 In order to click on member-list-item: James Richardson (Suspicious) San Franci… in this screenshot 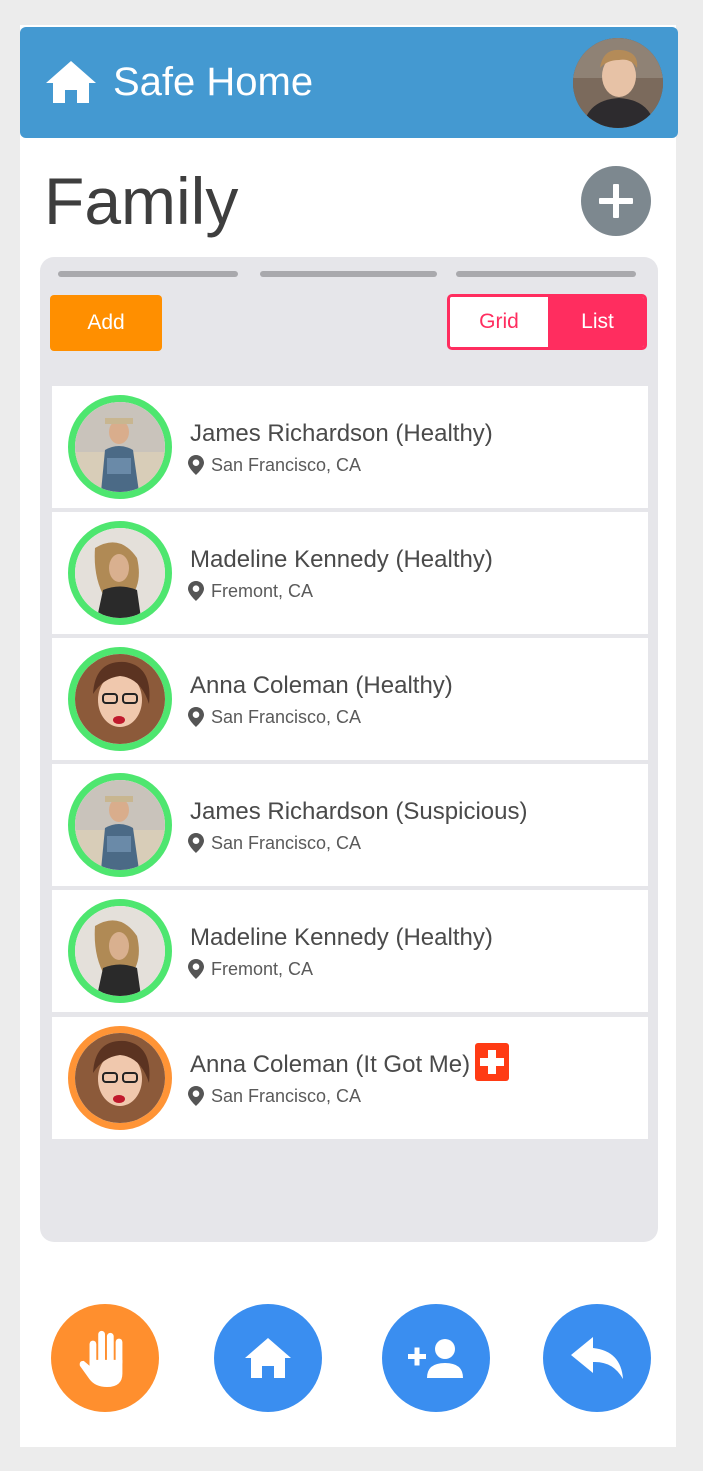, I will do `click(350, 825)`.